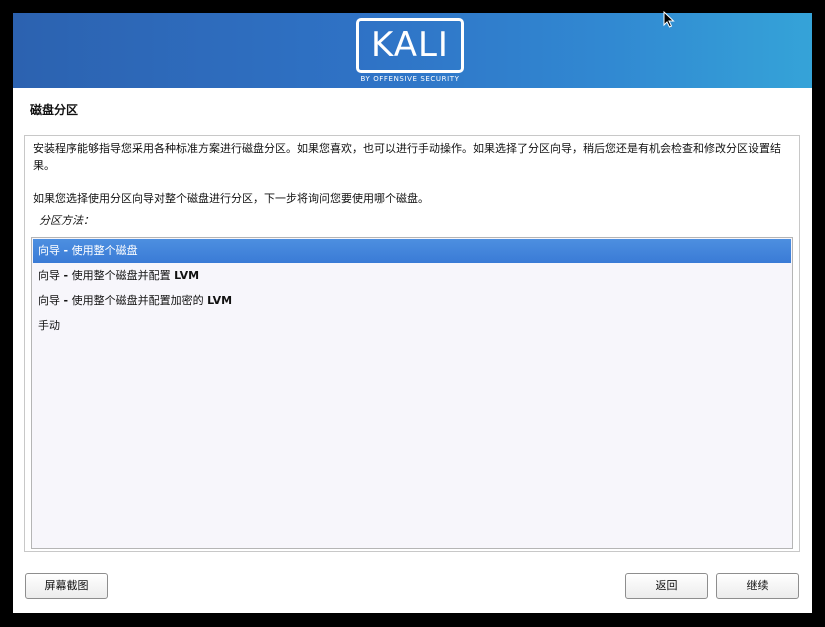 Image resolution: width=825 pixels, height=627 pixels. What do you see at coordinates (66, 586) in the screenshot?
I see `screenshot-button: 屏幕截图` at bounding box center [66, 586].